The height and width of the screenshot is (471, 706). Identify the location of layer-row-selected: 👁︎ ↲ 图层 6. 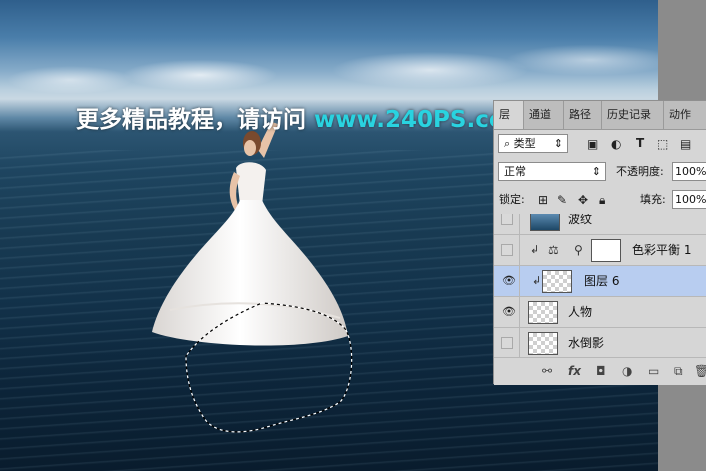
(600, 281).